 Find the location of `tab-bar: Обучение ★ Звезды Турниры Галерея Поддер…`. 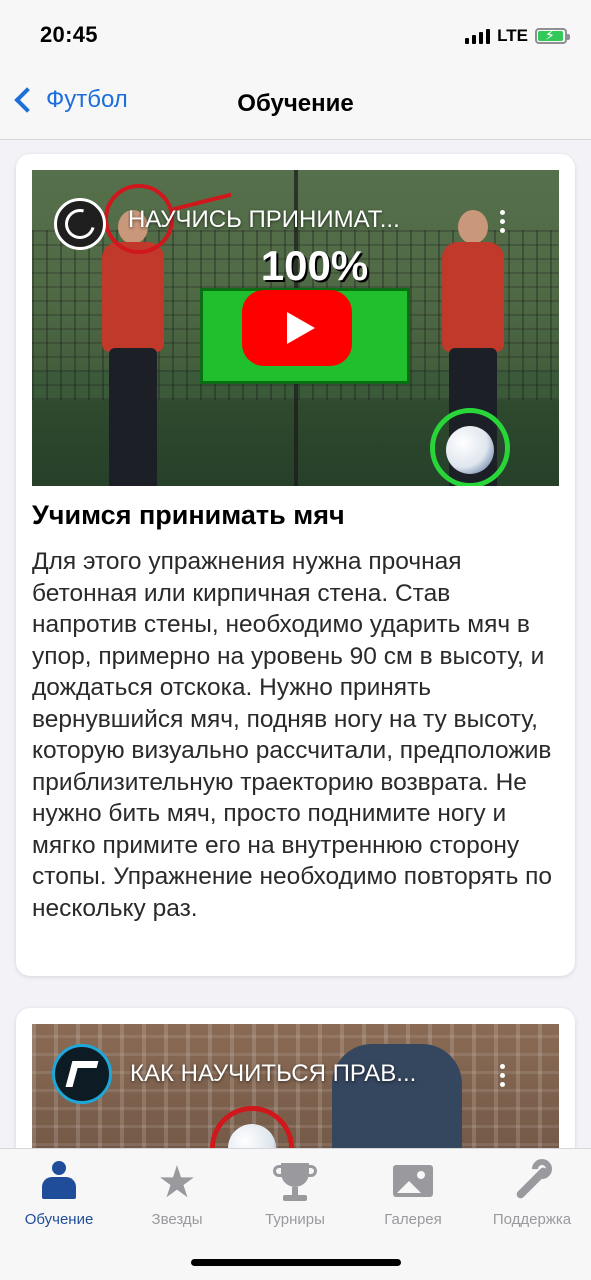

tab-bar: Обучение ★ Звезды Турниры Галерея Поддер… is located at coordinates (295, 1214).